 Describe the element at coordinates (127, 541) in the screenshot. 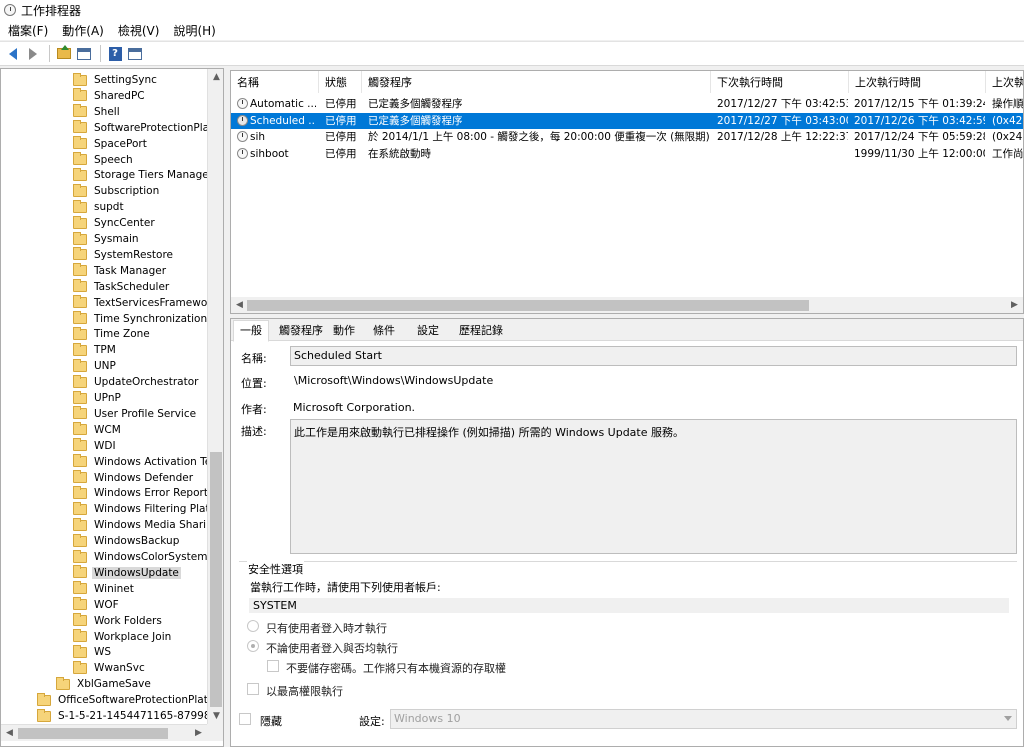

I see `tree-item: WindowsBackup` at that location.